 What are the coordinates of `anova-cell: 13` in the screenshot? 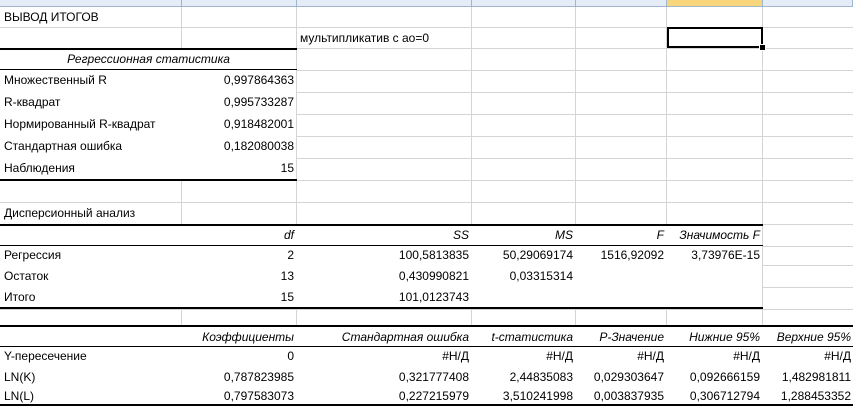 It's located at (239, 276).